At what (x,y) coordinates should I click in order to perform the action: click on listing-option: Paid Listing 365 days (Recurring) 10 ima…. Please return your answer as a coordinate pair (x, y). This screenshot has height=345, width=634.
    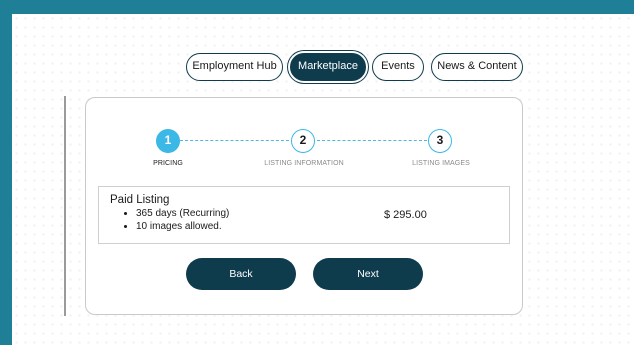
    Looking at the image, I should click on (304, 215).